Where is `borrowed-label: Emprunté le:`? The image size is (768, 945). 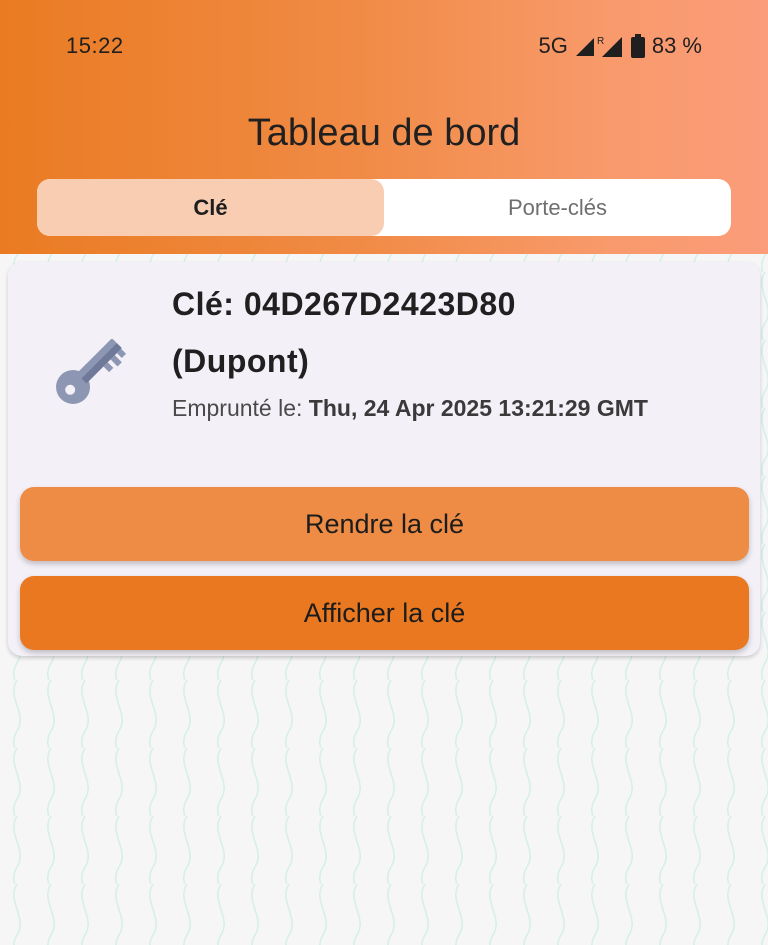 borrowed-label: Emprunté le: is located at coordinates (237, 408).